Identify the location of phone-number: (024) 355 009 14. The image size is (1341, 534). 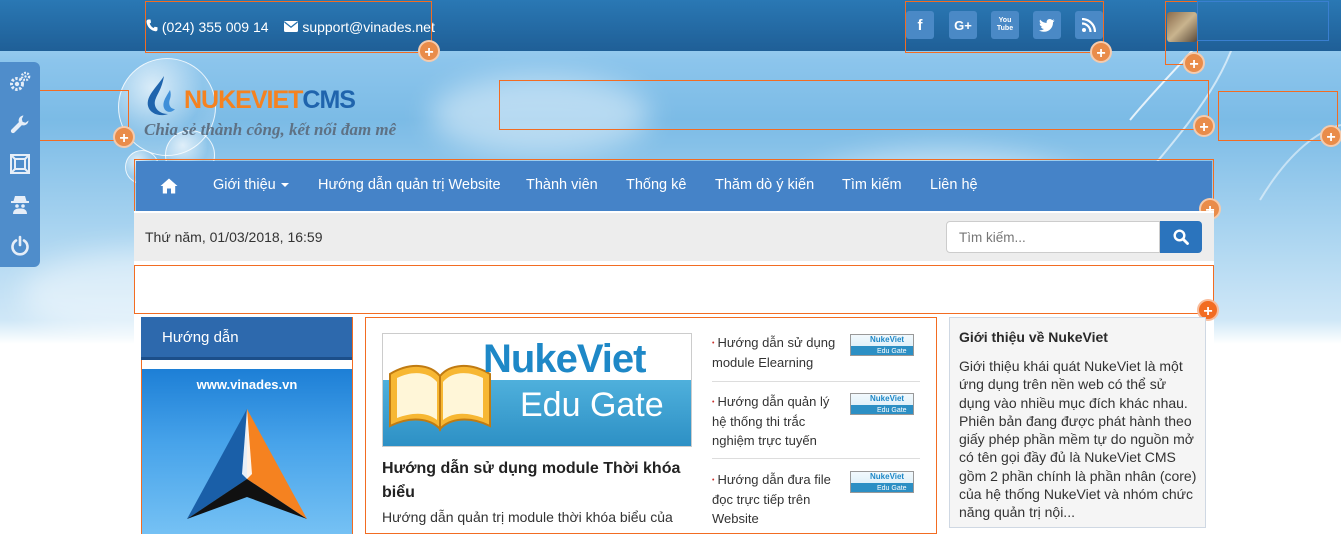
(215, 27).